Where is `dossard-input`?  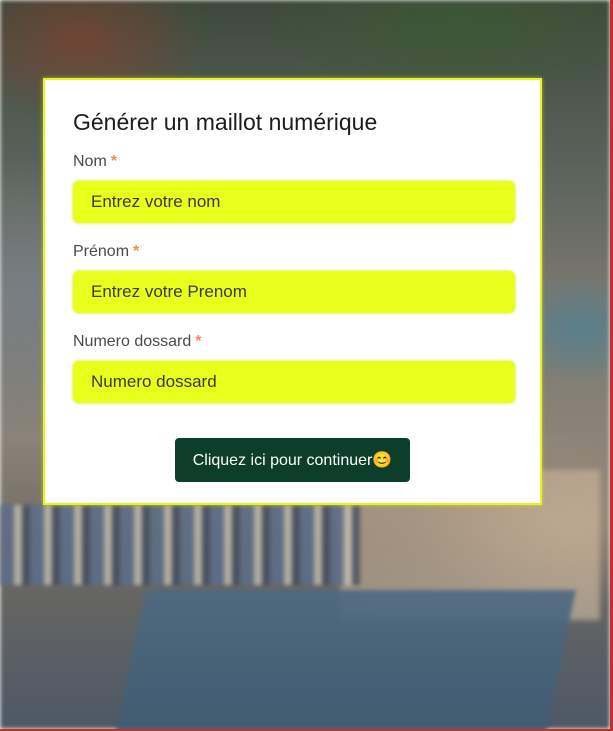
dossard-input is located at coordinates (294, 382).